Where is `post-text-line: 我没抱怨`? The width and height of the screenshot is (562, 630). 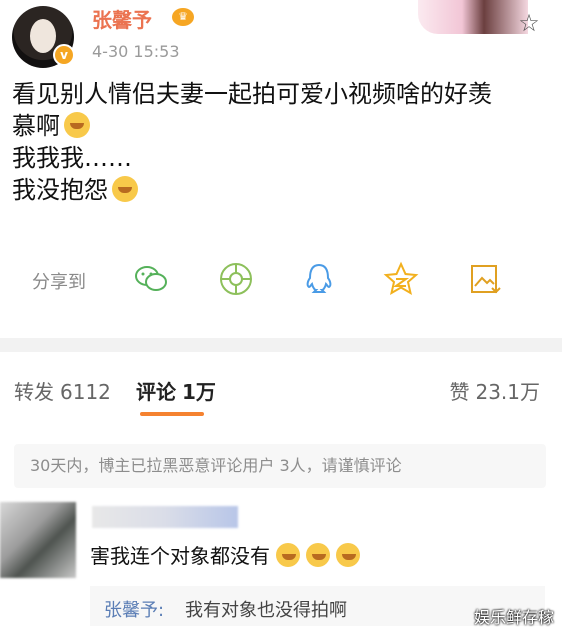 post-text-line: 我没抱怨 is located at coordinates (60, 190).